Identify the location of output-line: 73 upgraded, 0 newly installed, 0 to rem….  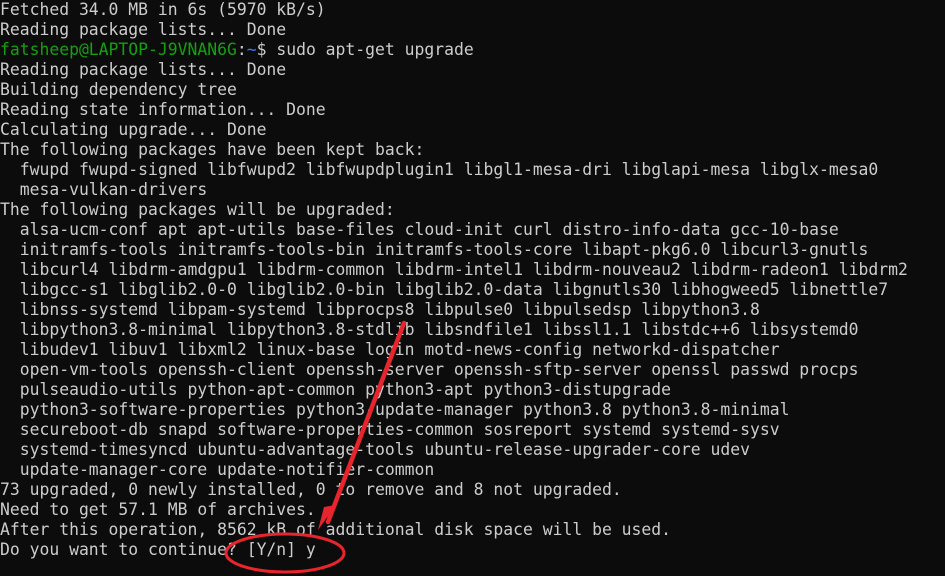
(311, 489).